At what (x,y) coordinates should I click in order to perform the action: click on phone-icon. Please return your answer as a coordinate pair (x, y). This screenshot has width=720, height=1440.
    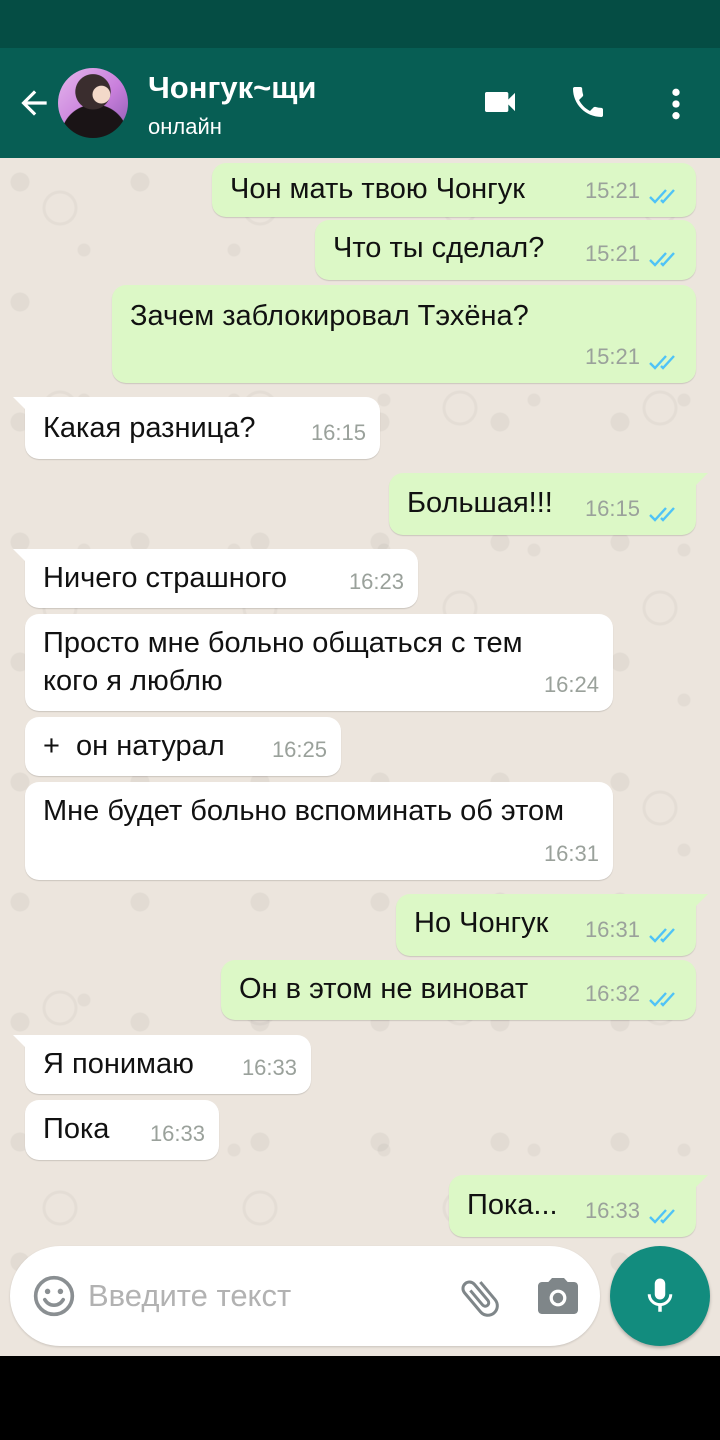
    Looking at the image, I should click on (588, 102).